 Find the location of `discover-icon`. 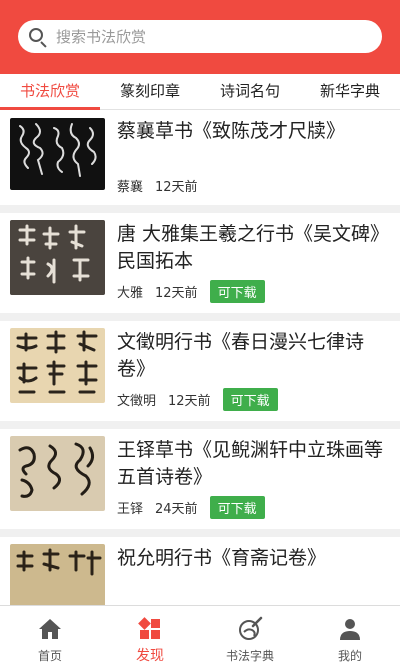

discover-icon is located at coordinates (149, 628).